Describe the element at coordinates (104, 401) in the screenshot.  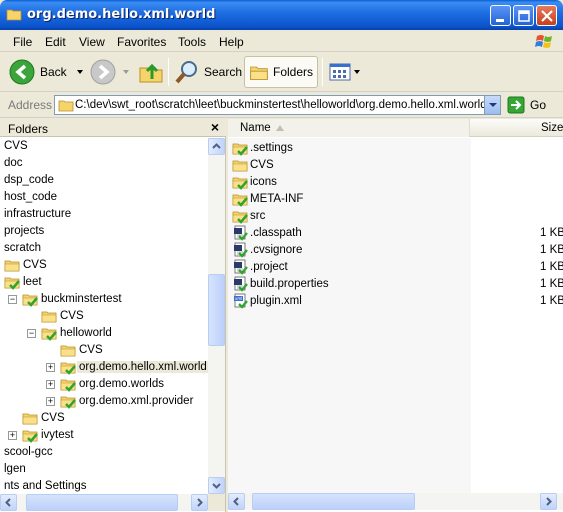
I see `tree-item: + org.demo.xml.provider` at that location.